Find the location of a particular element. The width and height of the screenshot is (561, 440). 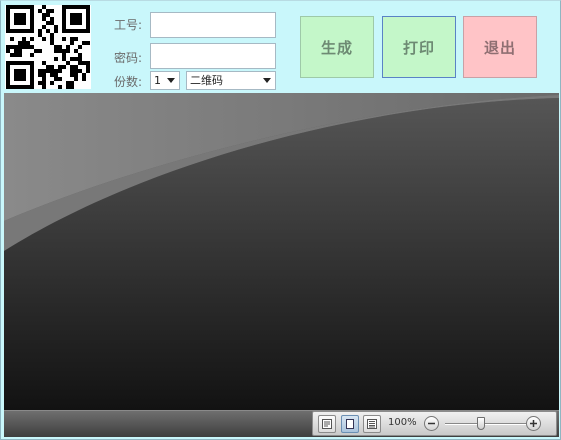

zoom-panel: 100% is located at coordinates (434, 423).